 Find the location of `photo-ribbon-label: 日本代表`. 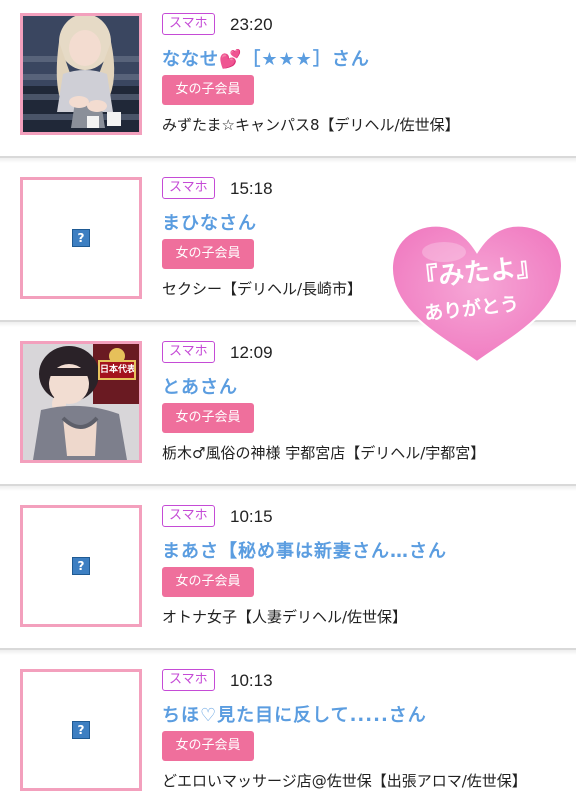

photo-ribbon-label: 日本代表 is located at coordinates (117, 370).